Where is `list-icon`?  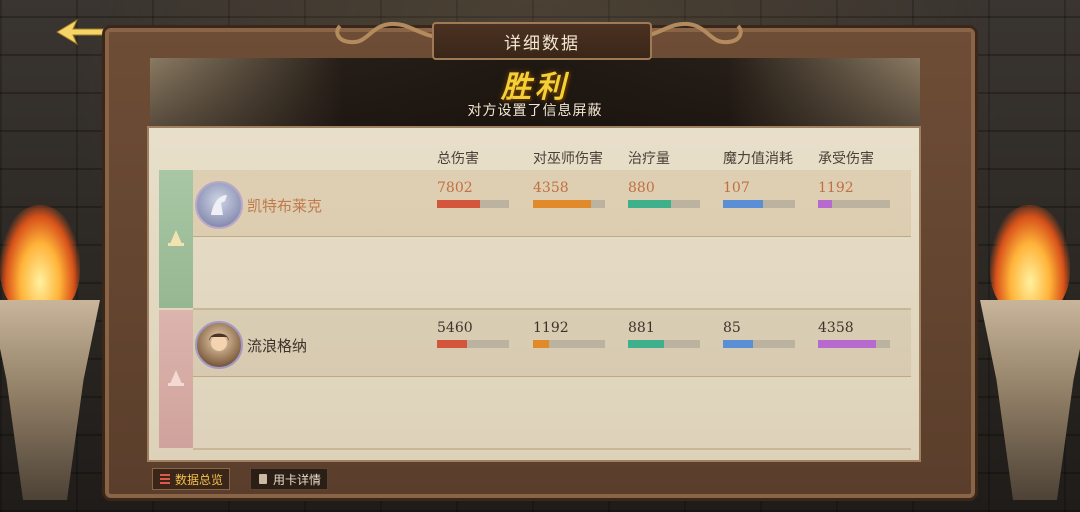 list-icon is located at coordinates (165, 479).